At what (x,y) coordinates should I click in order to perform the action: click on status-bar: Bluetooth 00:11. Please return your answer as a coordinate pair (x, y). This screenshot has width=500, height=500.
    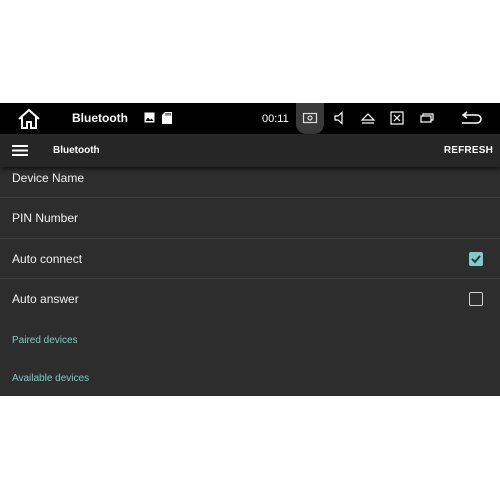
    Looking at the image, I should click on (250, 118).